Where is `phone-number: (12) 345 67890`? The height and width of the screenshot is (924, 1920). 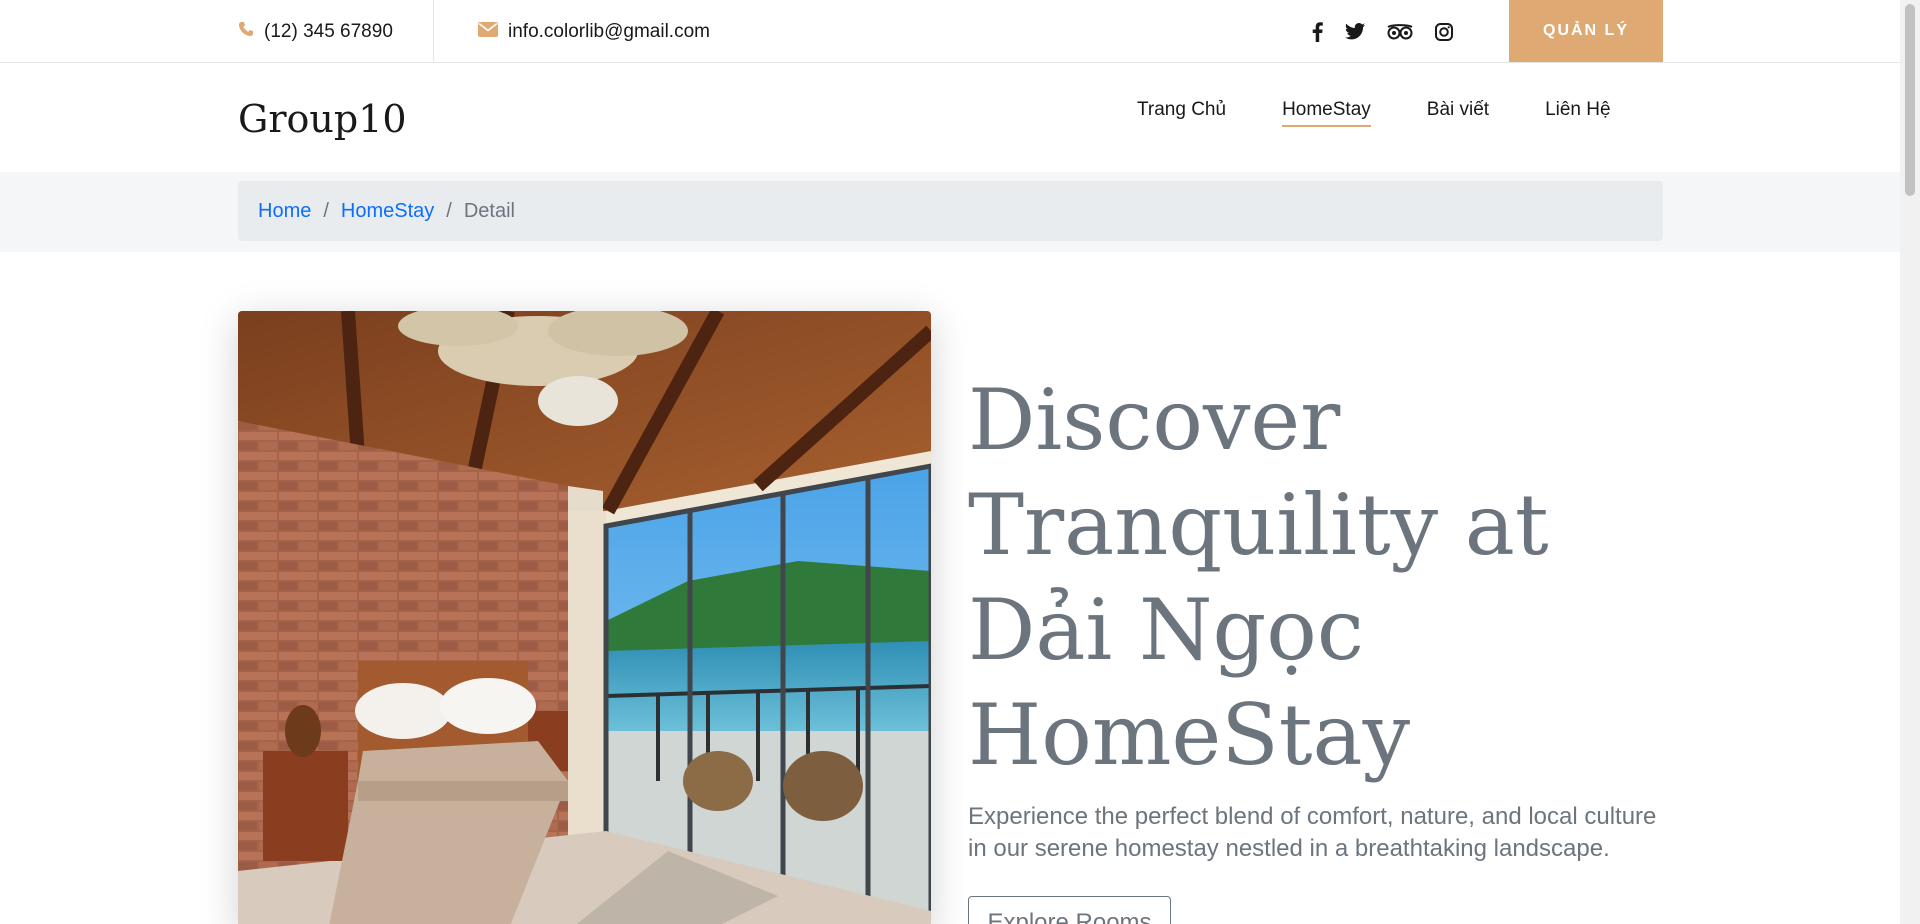
phone-number: (12) 345 67890 is located at coordinates (328, 31).